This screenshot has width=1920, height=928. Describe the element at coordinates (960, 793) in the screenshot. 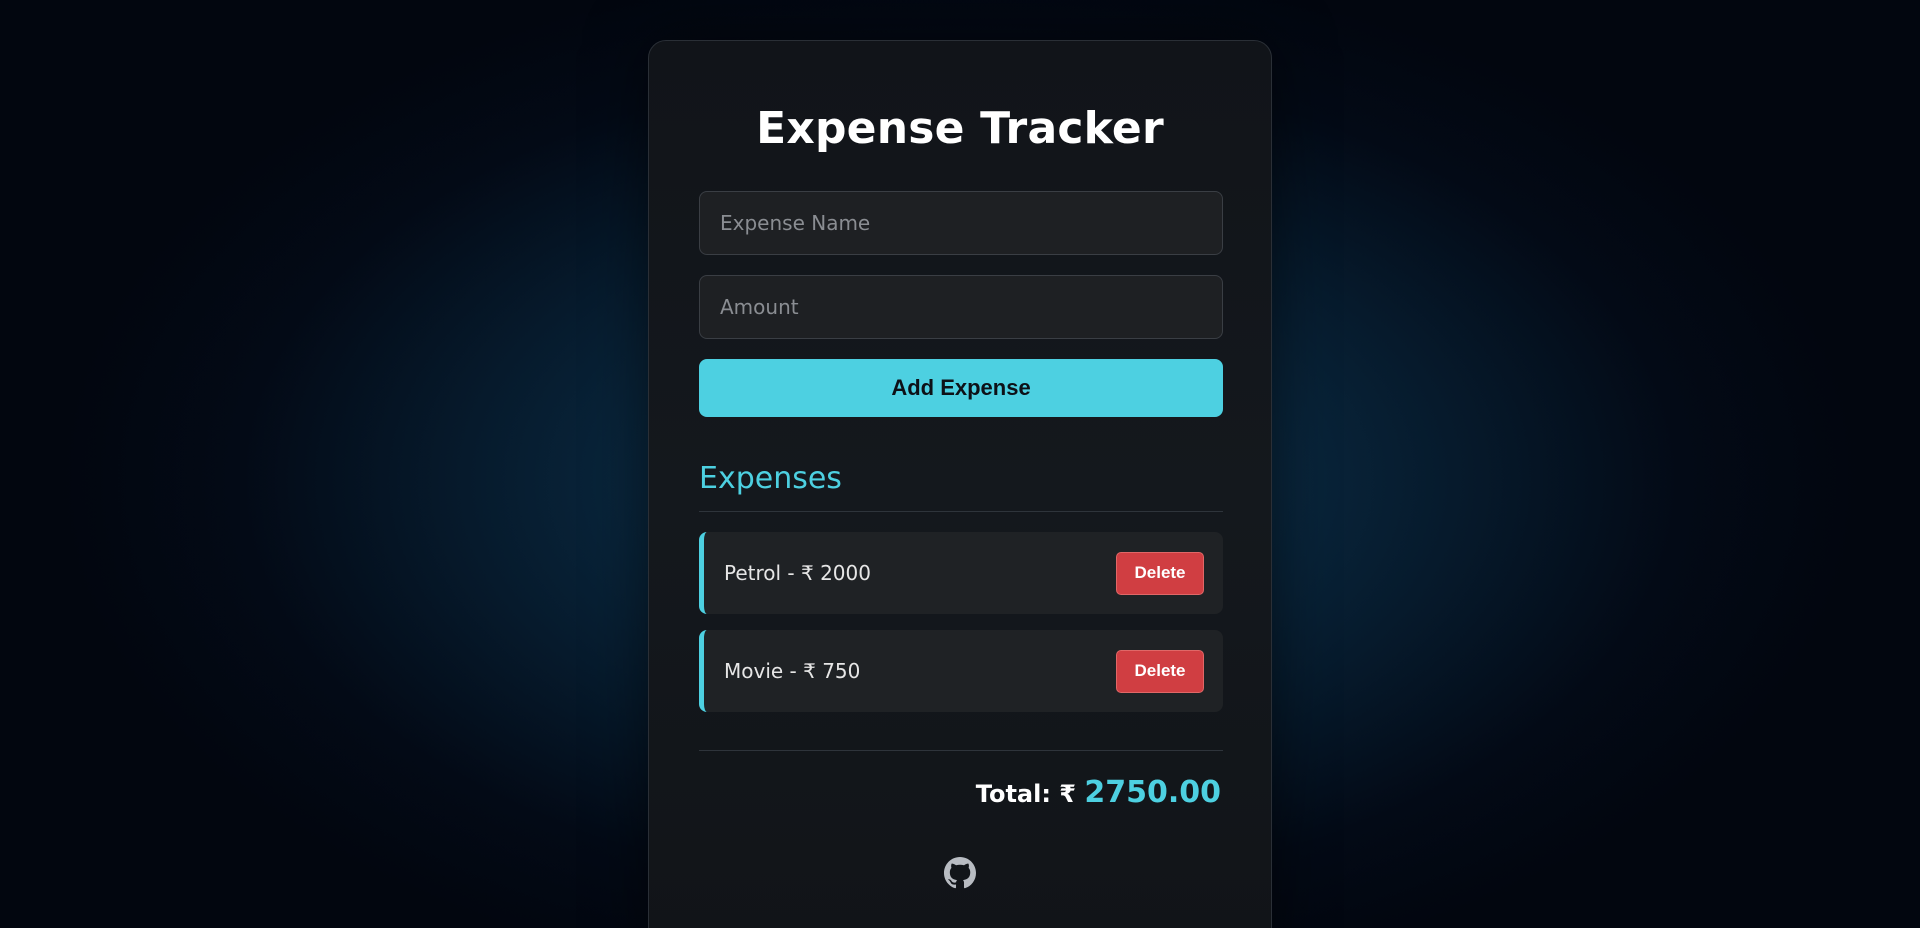

I see `total-row: Total: ₹ 2750.00` at that location.